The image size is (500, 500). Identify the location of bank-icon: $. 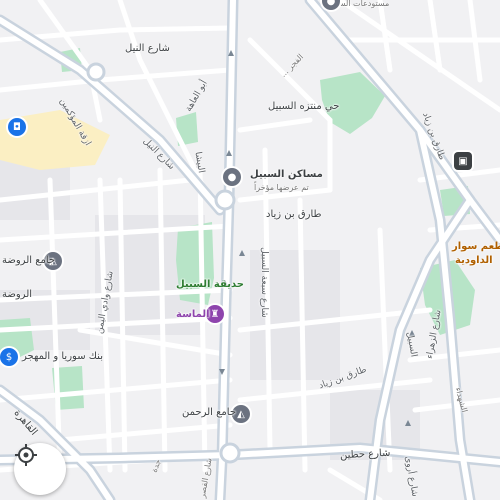
(9, 357).